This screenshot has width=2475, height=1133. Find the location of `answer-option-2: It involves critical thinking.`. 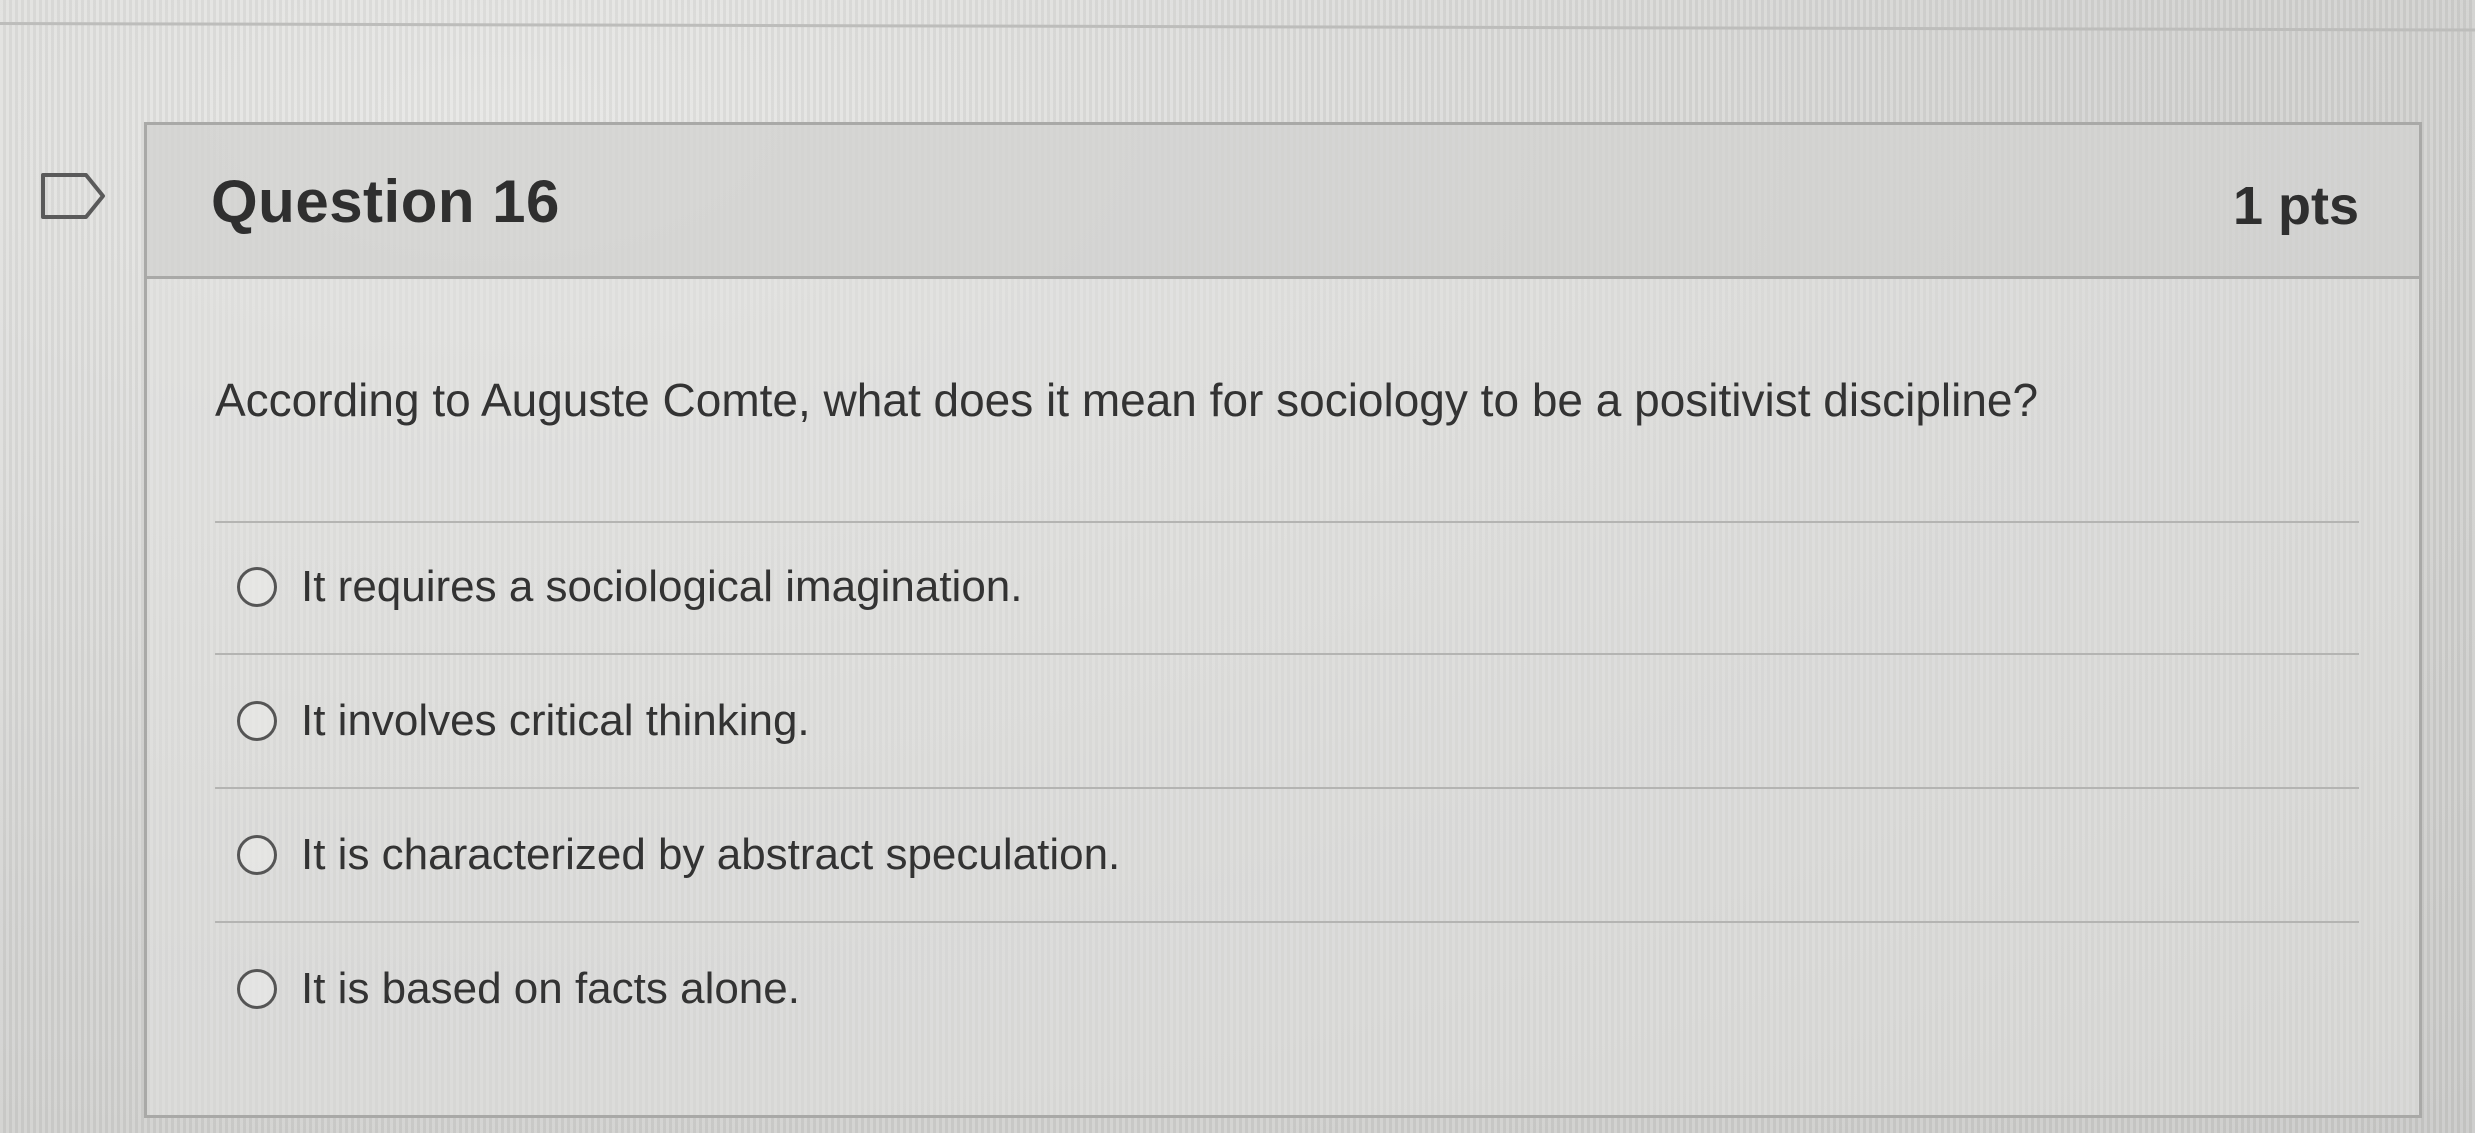

answer-option-2: It involves critical thinking. is located at coordinates (523, 721).